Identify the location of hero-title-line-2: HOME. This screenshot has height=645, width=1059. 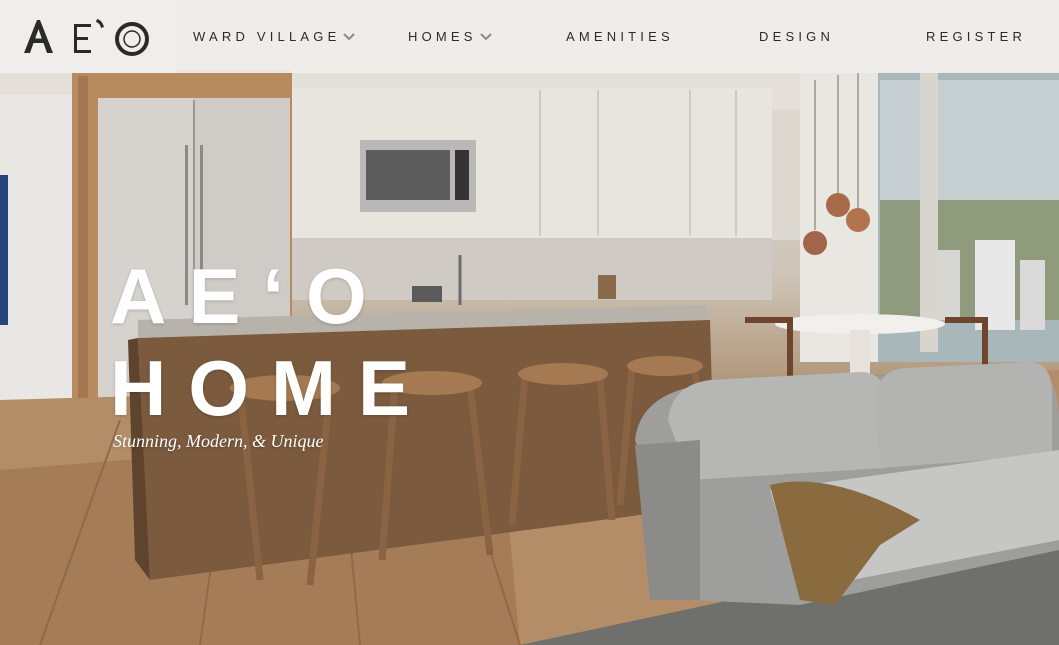
(271, 388).